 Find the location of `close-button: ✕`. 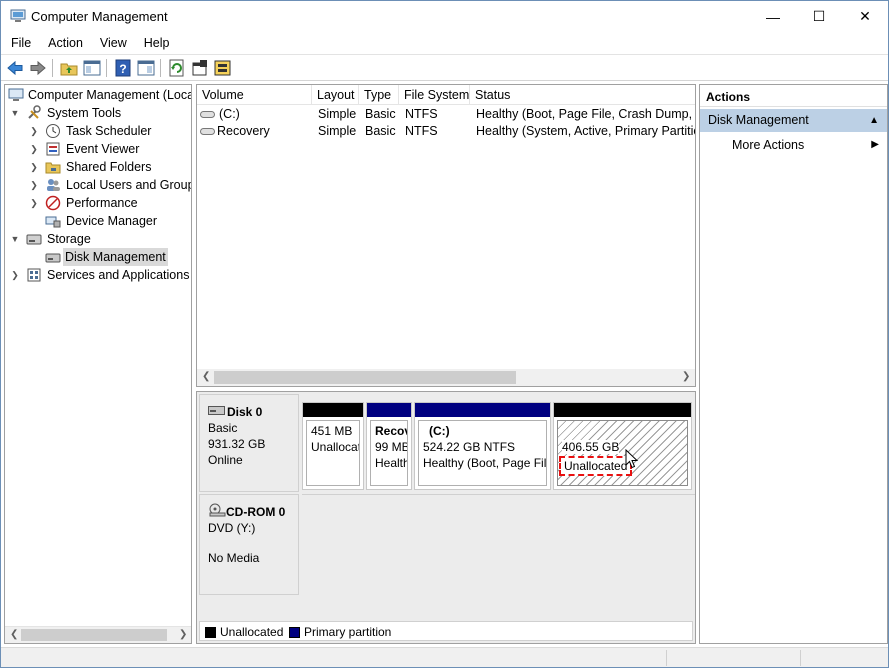

close-button: ✕ is located at coordinates (865, 16).